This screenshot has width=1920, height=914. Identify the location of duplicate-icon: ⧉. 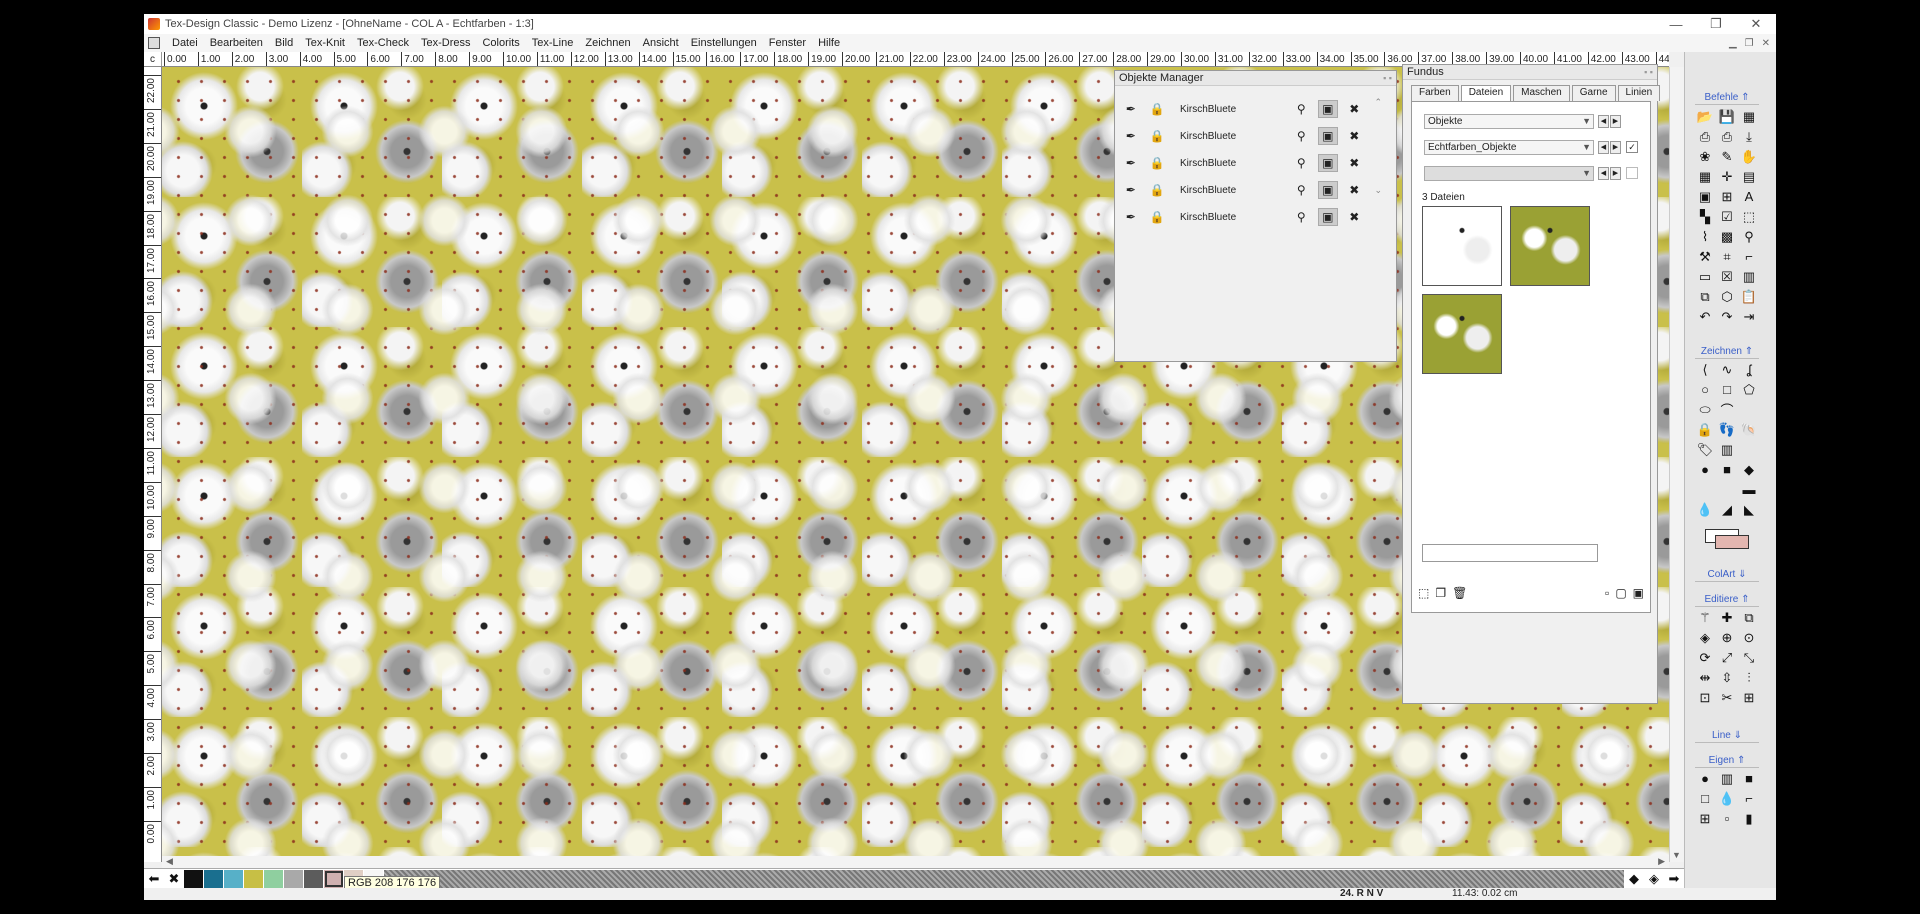
(1705, 296).